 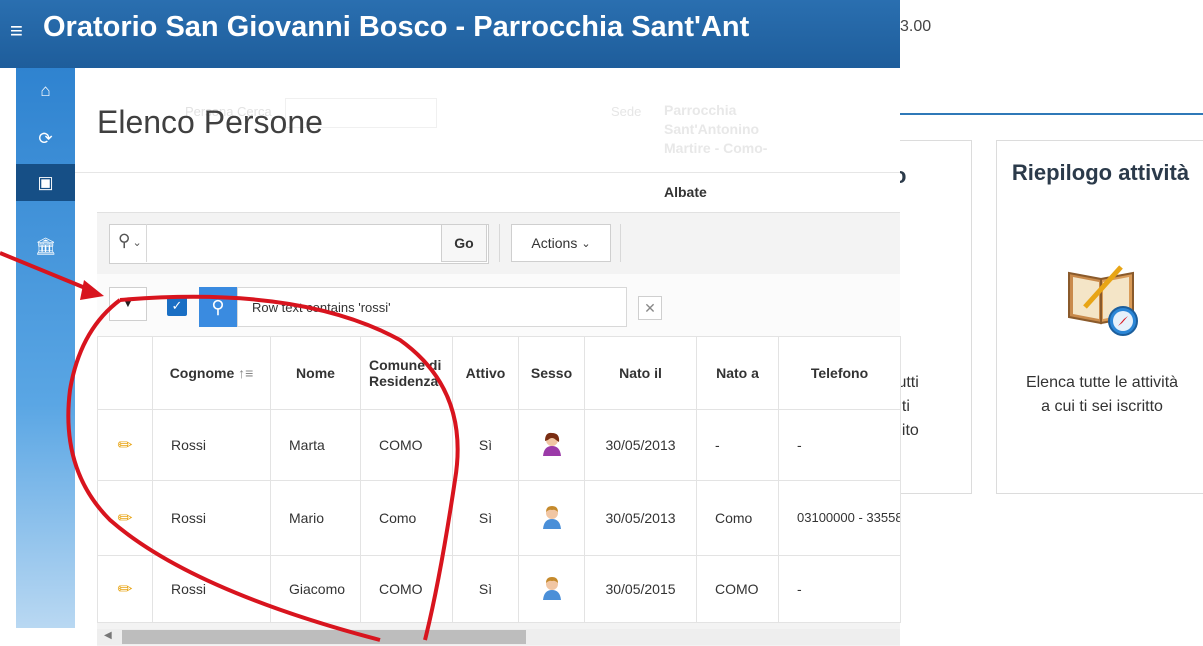 What do you see at coordinates (202, 373) in the screenshot?
I see `column-label: Cognome` at bounding box center [202, 373].